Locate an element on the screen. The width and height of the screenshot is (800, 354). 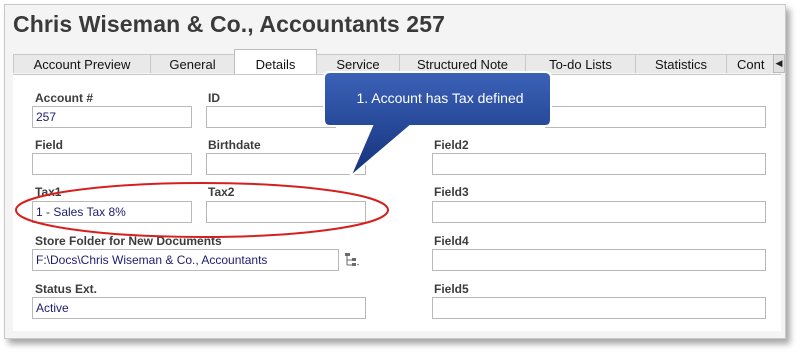
callout-bubble is located at coordinates (437, 124).